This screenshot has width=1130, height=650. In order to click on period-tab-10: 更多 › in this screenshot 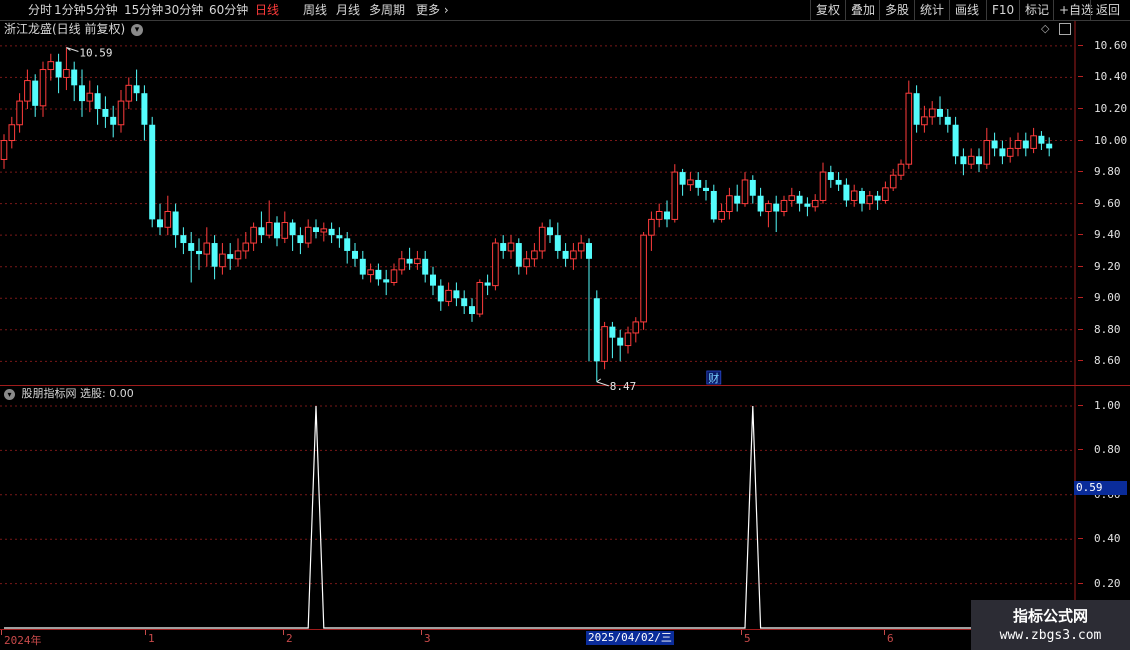, I will do `click(432, 10)`.